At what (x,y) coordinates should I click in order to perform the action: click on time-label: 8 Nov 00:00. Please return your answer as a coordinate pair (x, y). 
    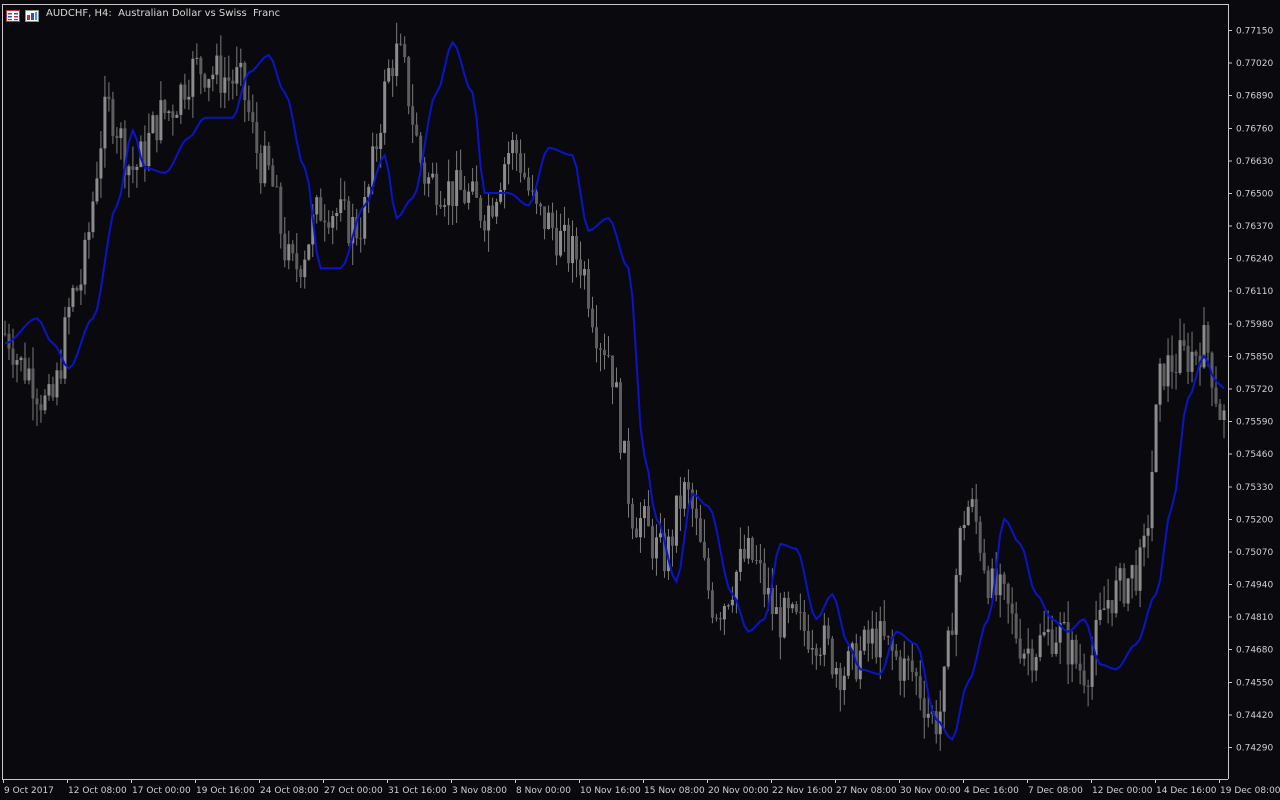
    Looking at the image, I should click on (543, 791).